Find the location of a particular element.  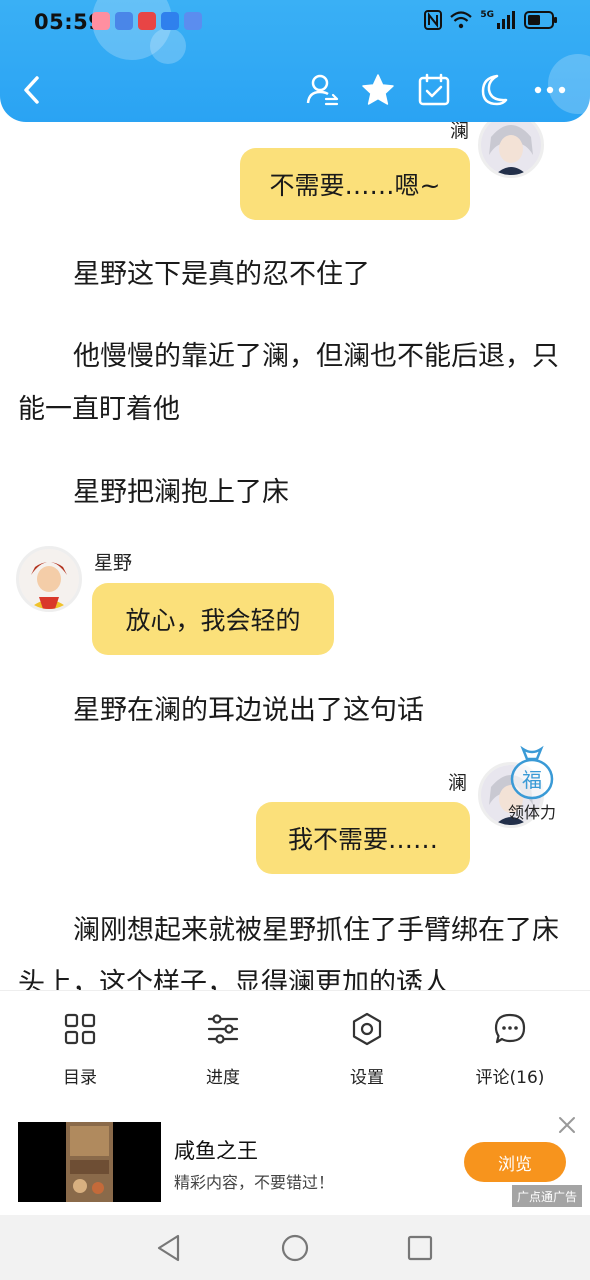

ad-subtitle: 精彩内容，不要错过！ is located at coordinates (254, 1182).